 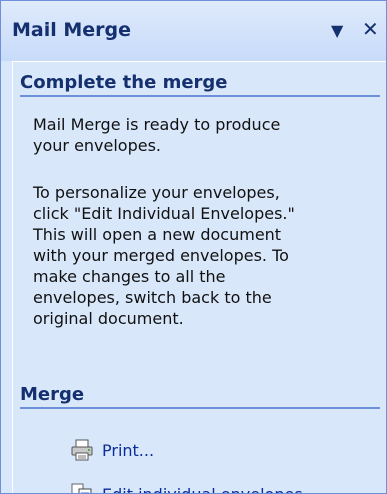 What do you see at coordinates (161, 255) in the screenshot?
I see `paragraph-line: with your merged envelopes. To` at bounding box center [161, 255].